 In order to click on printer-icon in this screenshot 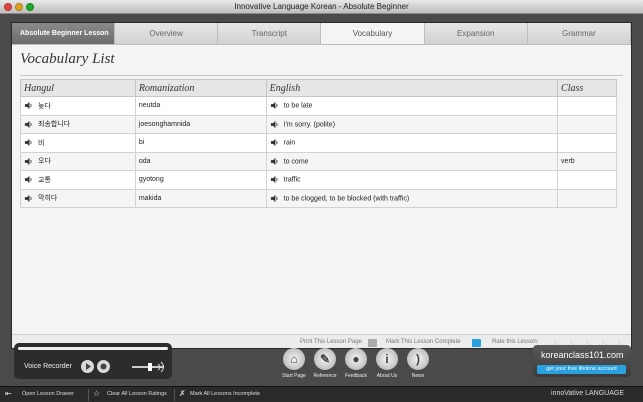, I will do `click(372, 343)`.